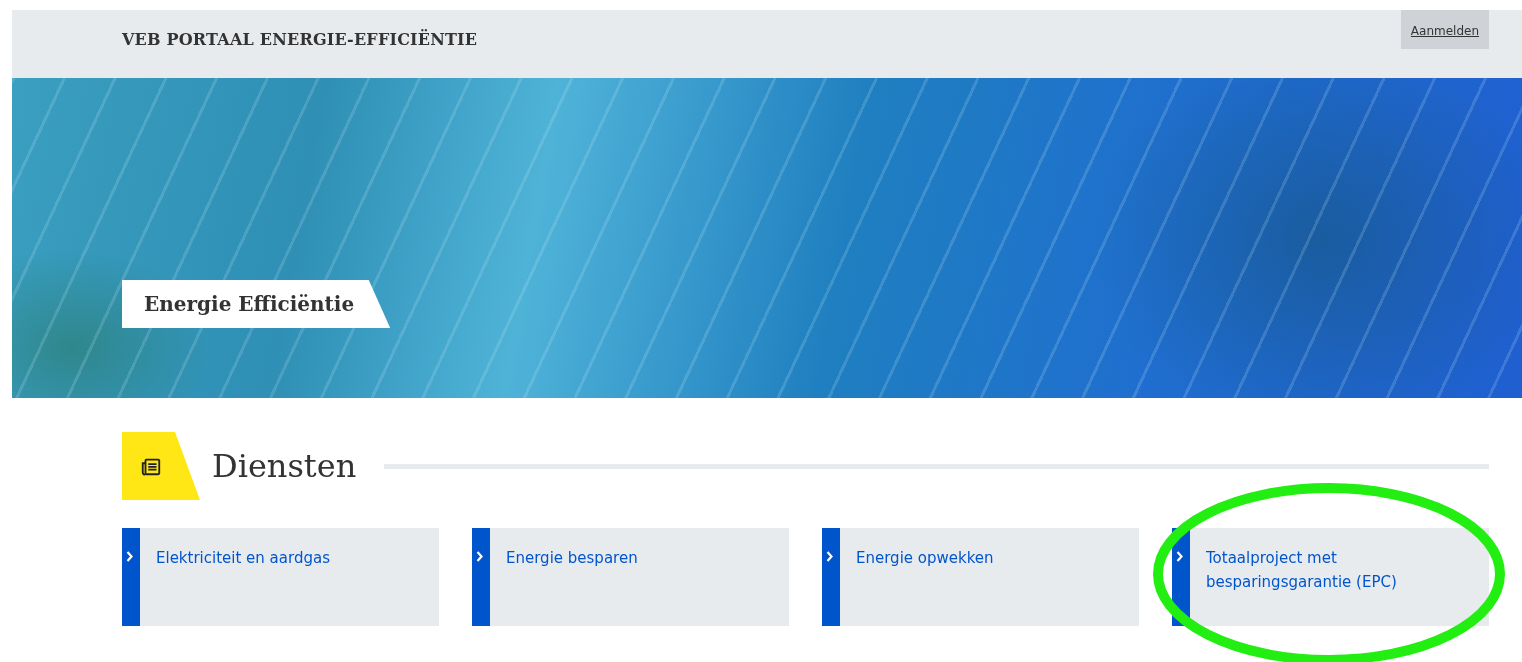 The width and height of the screenshot is (1522, 662). I want to click on service-card: Elektriciteit en aardgas, so click(280, 577).